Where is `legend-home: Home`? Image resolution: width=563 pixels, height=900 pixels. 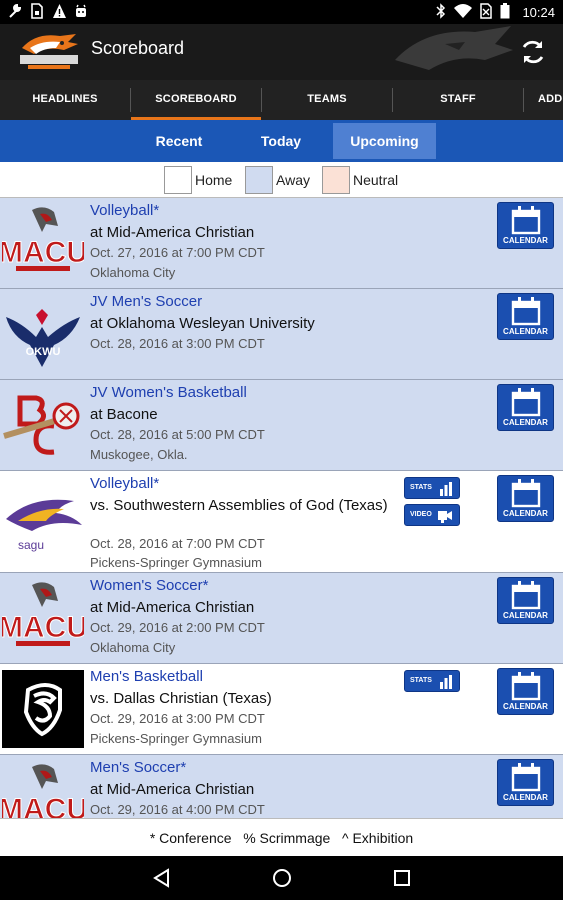
legend-home: Home is located at coordinates (198, 180).